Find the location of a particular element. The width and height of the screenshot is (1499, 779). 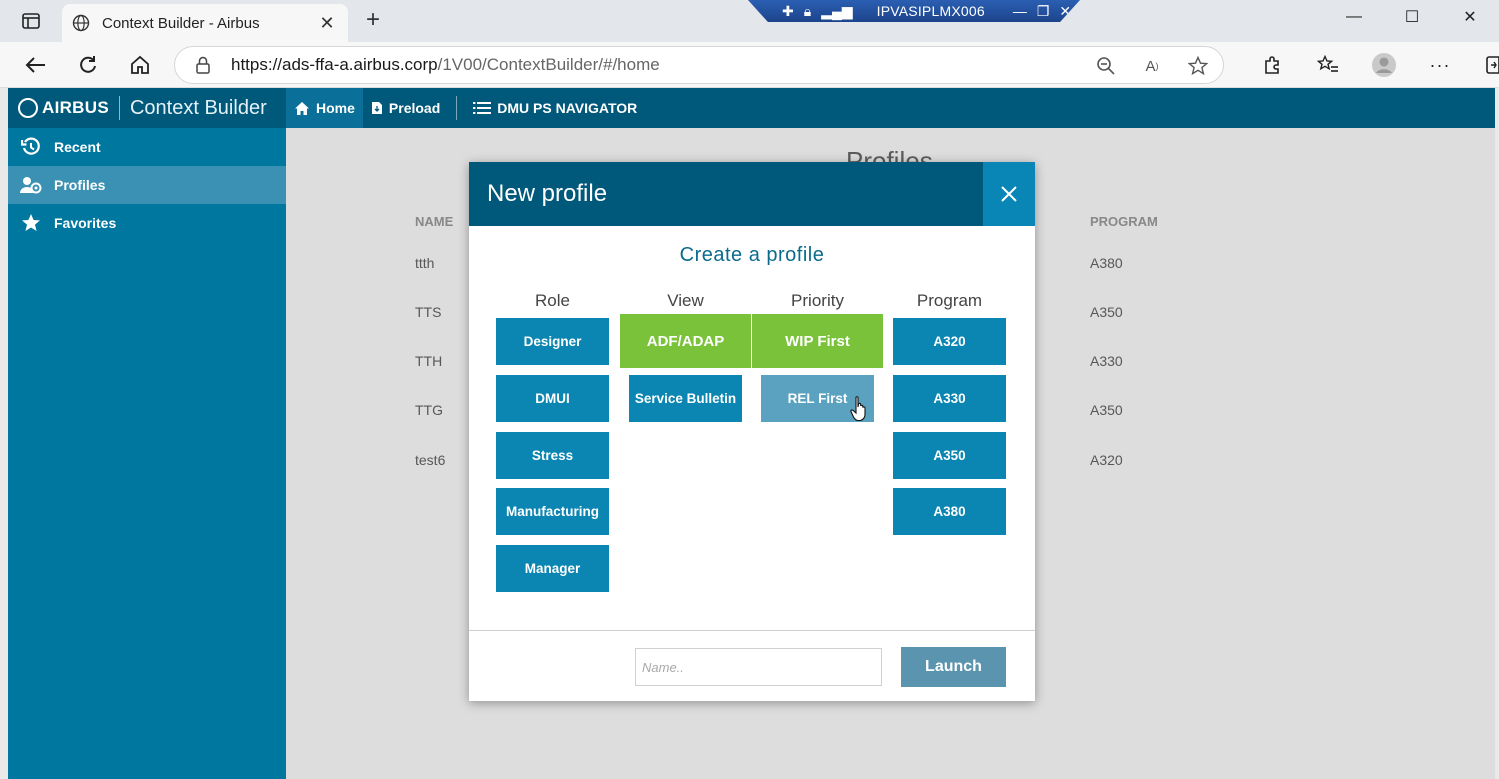

view-column-label: View is located at coordinates (685, 300).